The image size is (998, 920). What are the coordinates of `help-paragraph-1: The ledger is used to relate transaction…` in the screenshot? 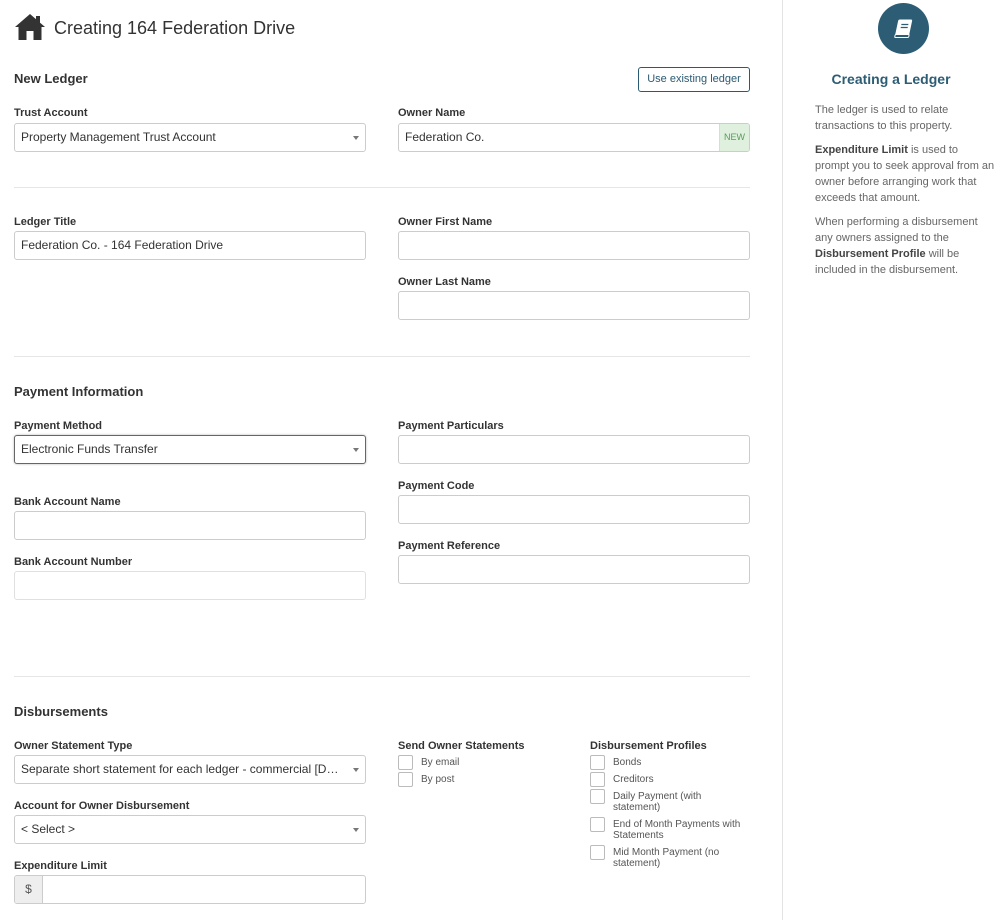 It's located at (884, 118).